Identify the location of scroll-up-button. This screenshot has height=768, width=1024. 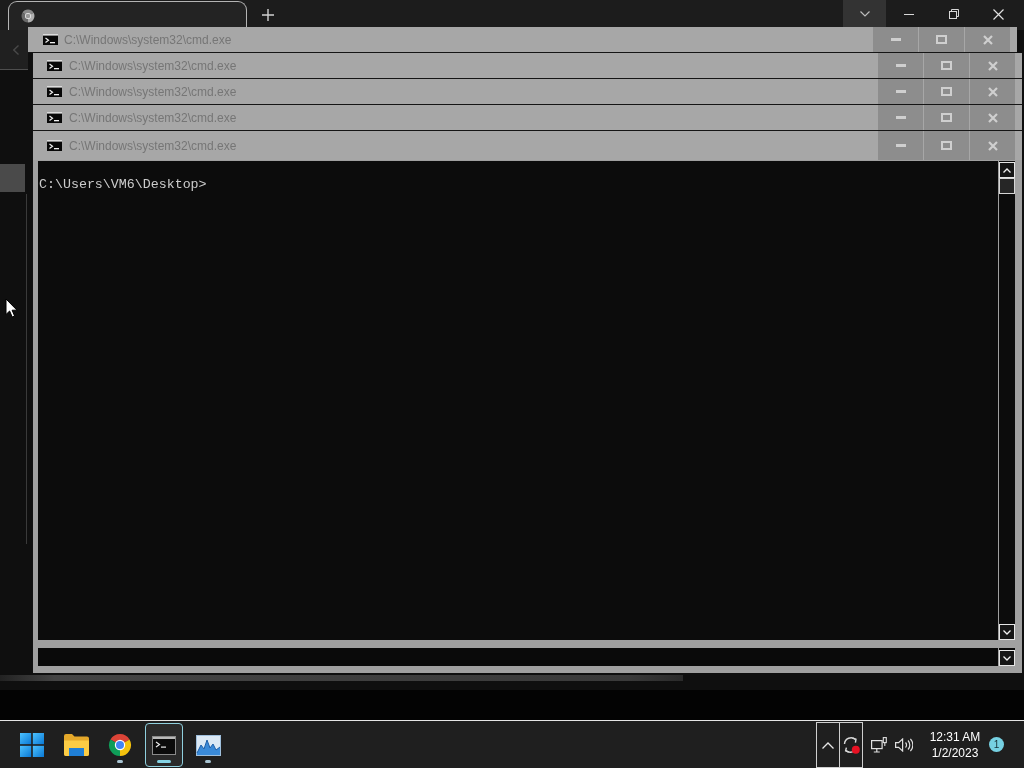
(1007, 170).